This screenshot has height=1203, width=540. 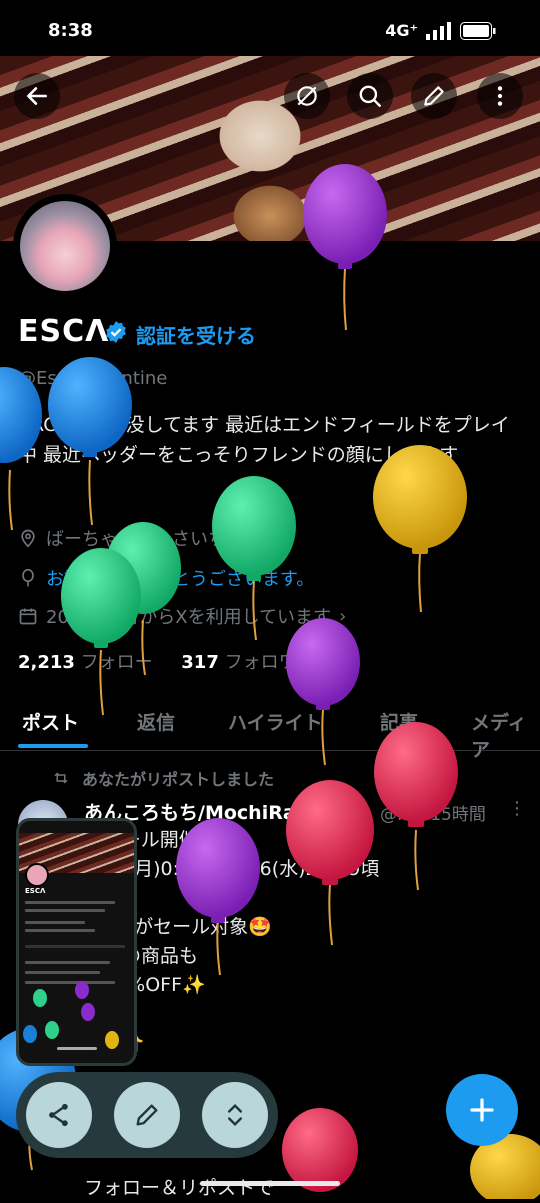 I want to click on tab-highlights: ハイライト, so click(x=275, y=721).